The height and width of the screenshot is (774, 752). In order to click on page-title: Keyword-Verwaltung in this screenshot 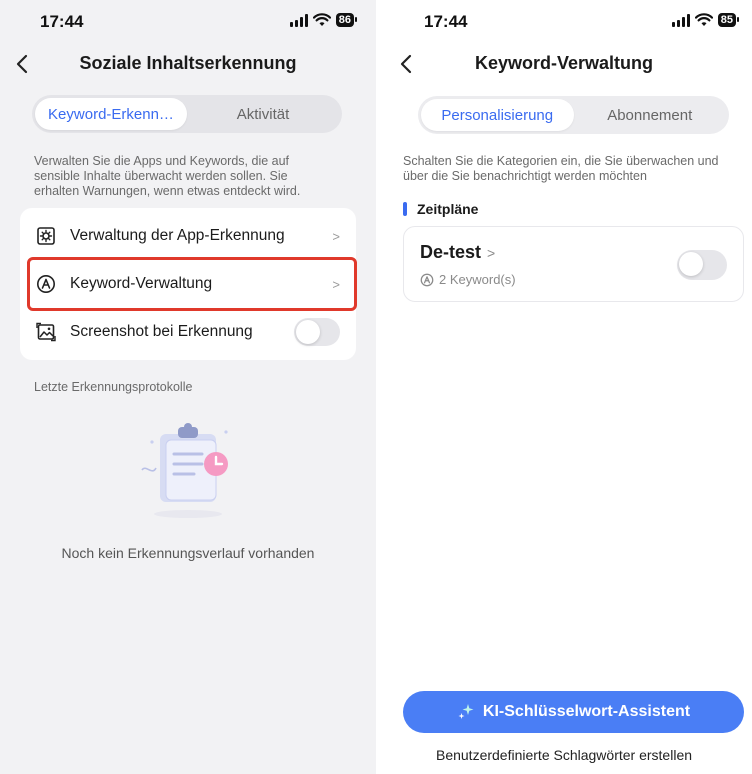, I will do `click(564, 63)`.